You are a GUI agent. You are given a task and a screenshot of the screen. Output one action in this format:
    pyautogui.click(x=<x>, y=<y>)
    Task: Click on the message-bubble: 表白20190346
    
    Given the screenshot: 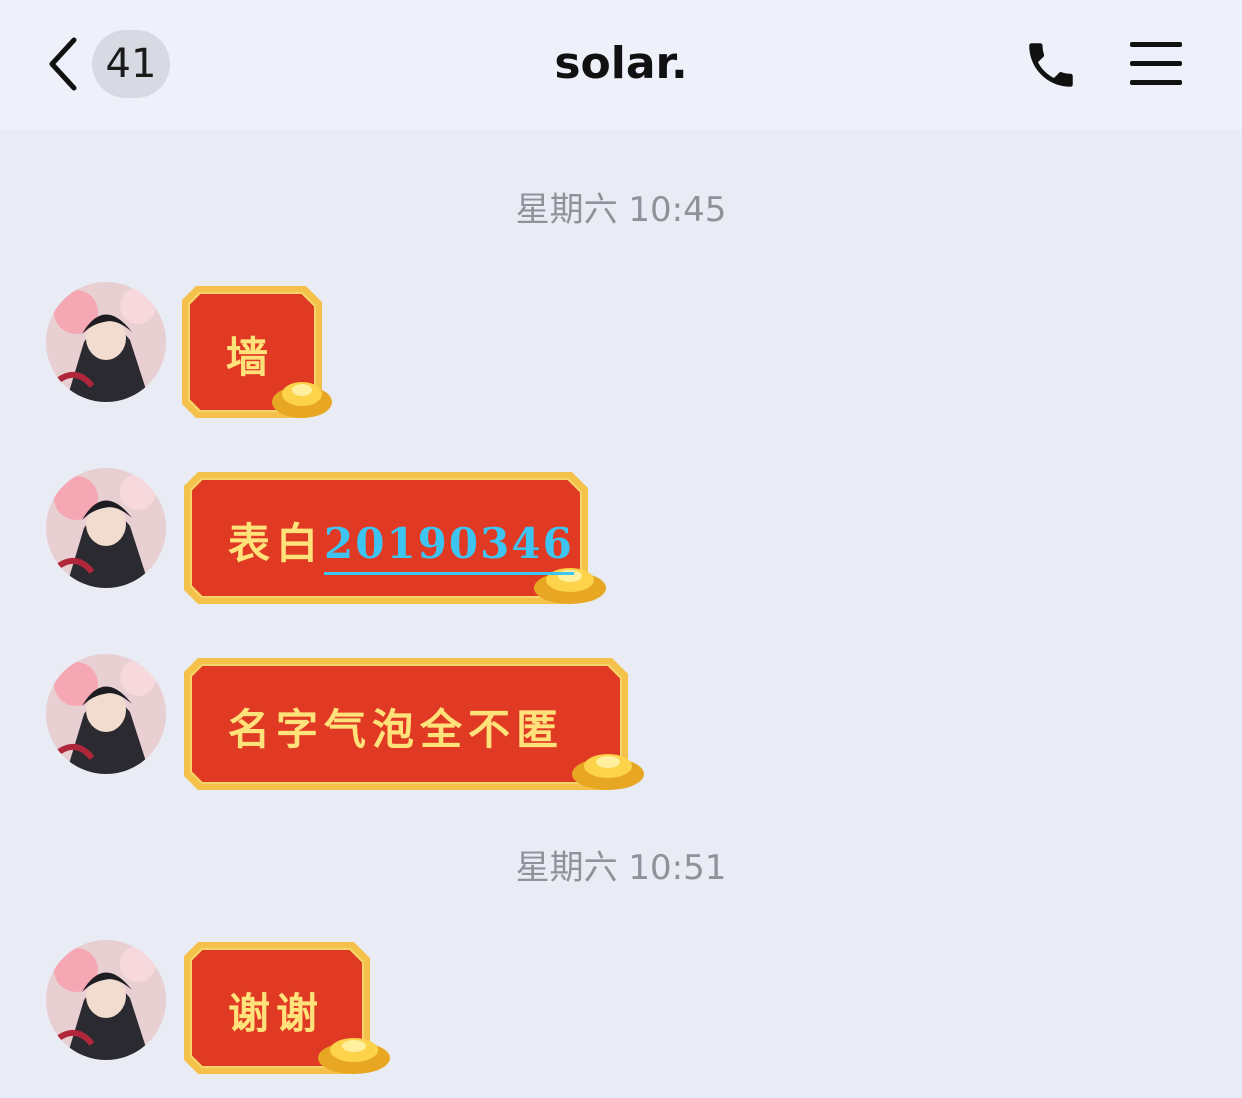 What is the action you would take?
    pyautogui.click(x=395, y=542)
    